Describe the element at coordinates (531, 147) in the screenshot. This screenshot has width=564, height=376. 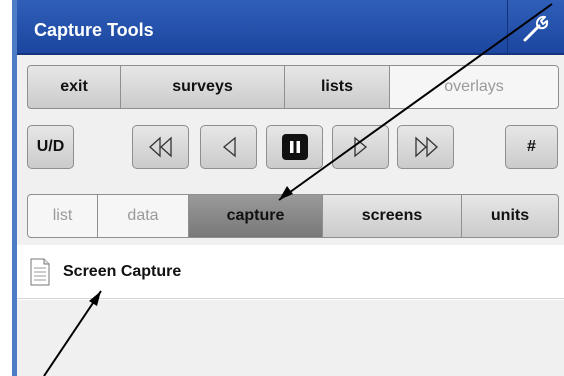
I see `hash-button: #` at that location.